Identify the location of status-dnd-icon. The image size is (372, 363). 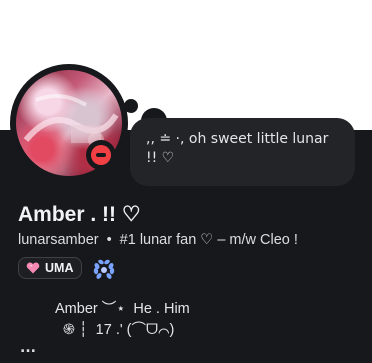
(101, 155).